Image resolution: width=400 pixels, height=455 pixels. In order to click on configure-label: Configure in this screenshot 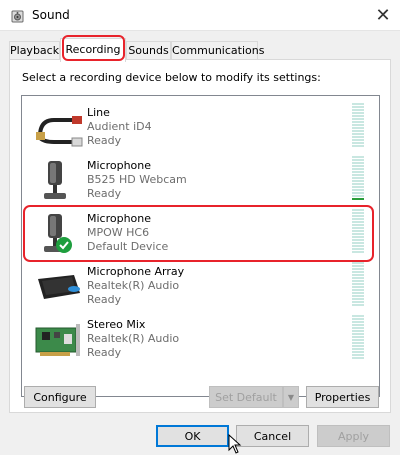, I will do `click(60, 397)`.